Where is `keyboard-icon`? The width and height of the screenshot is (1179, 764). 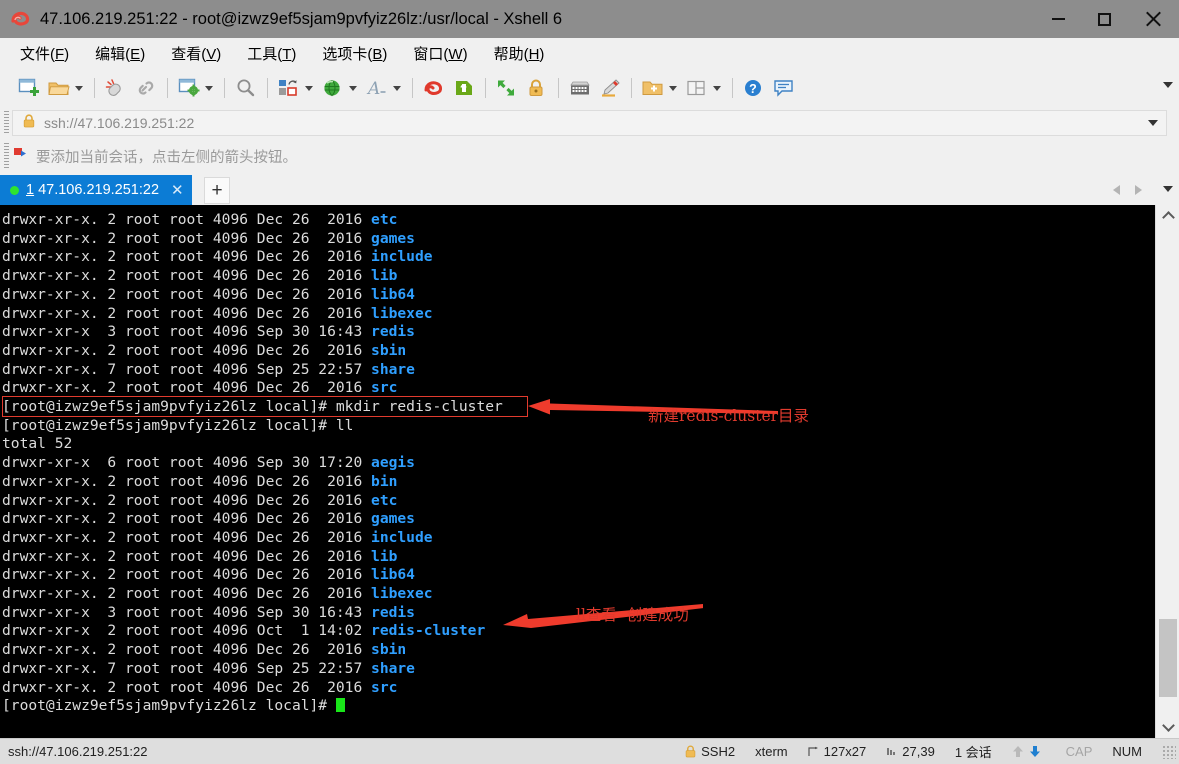 keyboard-icon is located at coordinates (580, 88).